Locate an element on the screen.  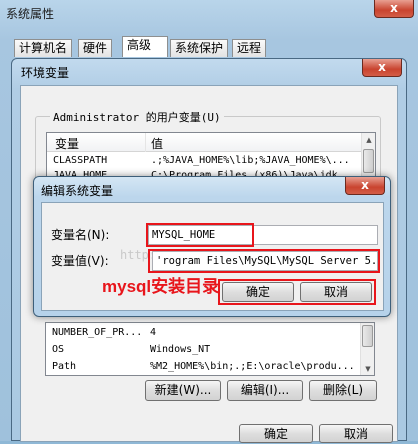
tab-system-protection: 系统保护 is located at coordinates (199, 48).